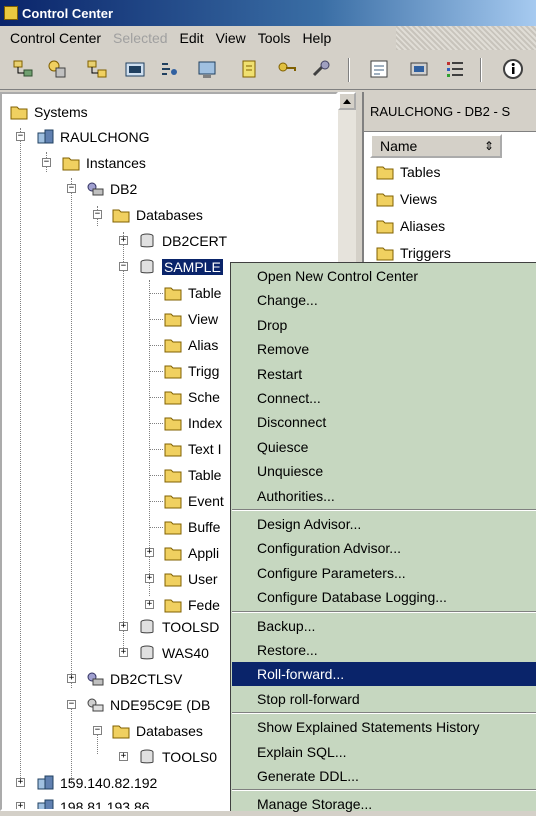 The height and width of the screenshot is (816, 536). What do you see at coordinates (192, 397) in the screenshot?
I see `tree-node-sample-child: Sche` at bounding box center [192, 397].